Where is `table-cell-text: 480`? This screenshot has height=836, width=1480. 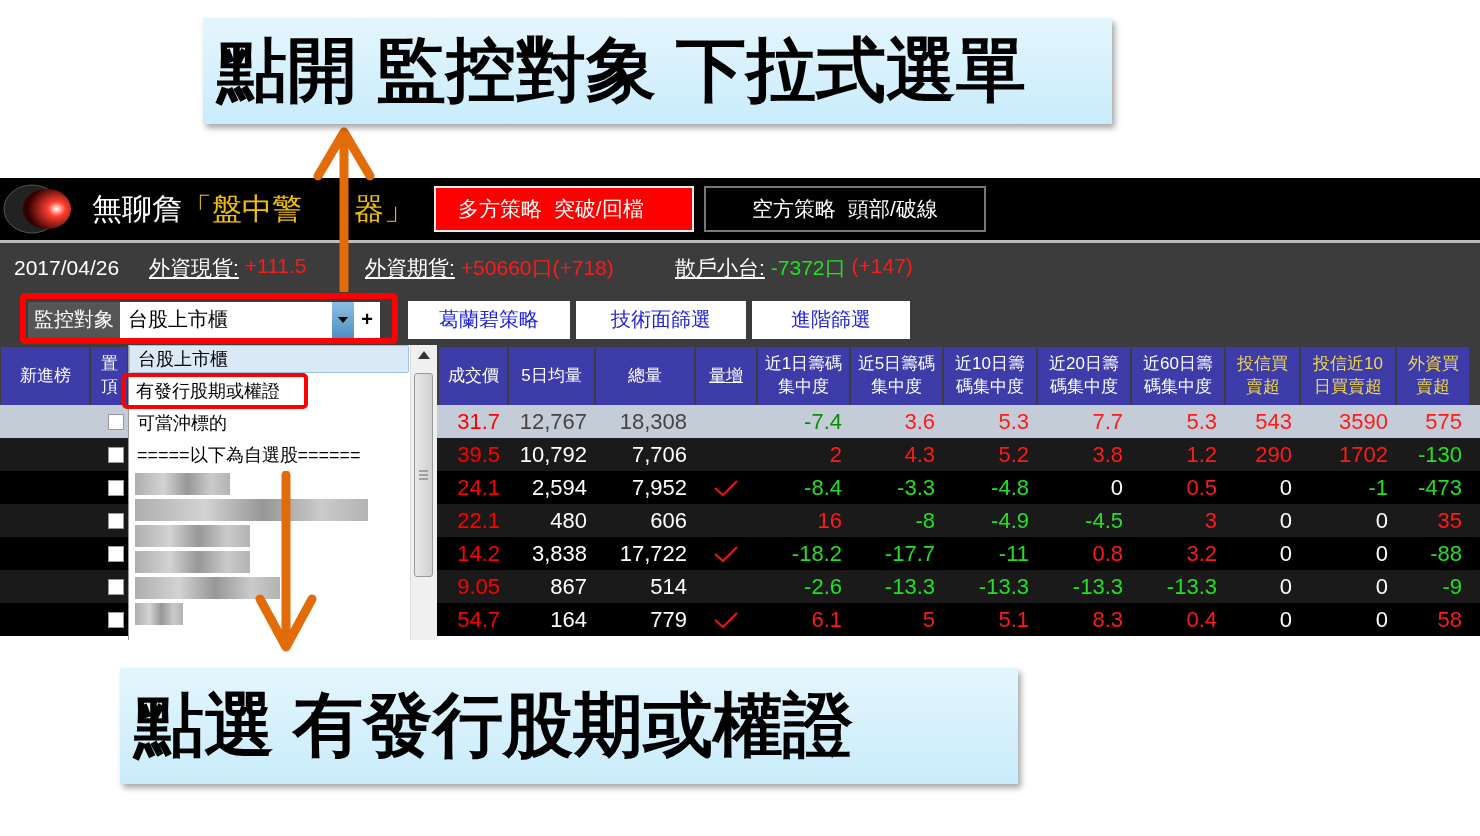
table-cell-text: 480 is located at coordinates (568, 520).